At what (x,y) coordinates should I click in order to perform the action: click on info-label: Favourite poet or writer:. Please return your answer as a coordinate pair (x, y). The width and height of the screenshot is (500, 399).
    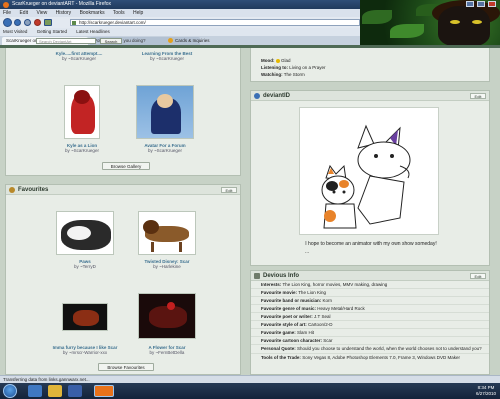
    Looking at the image, I should click on (287, 316).